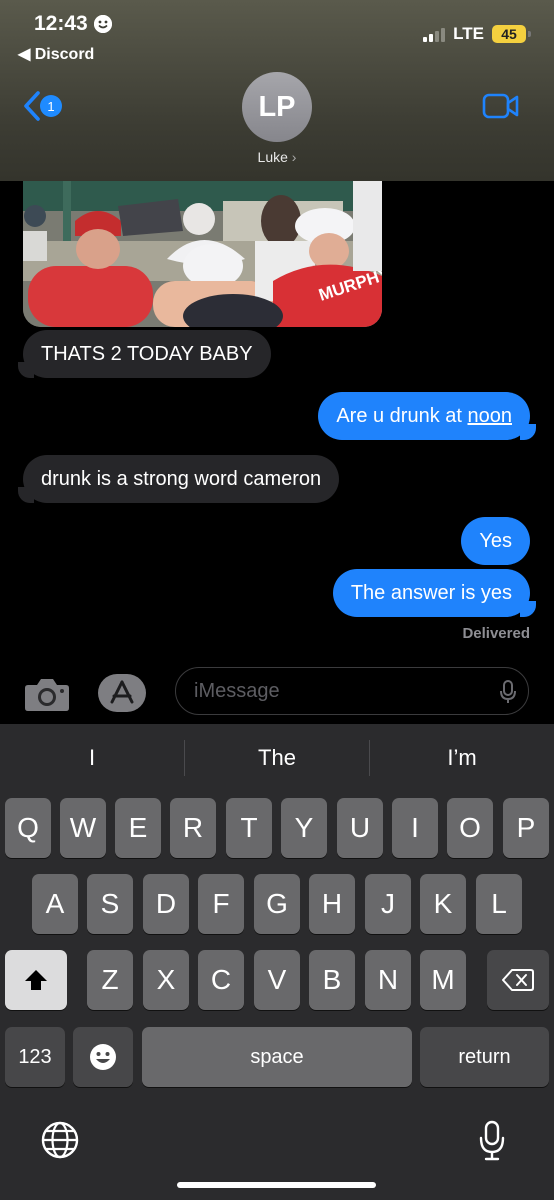 The height and width of the screenshot is (1200, 554). What do you see at coordinates (32, 106) in the screenshot?
I see `chevron-left-icon` at bounding box center [32, 106].